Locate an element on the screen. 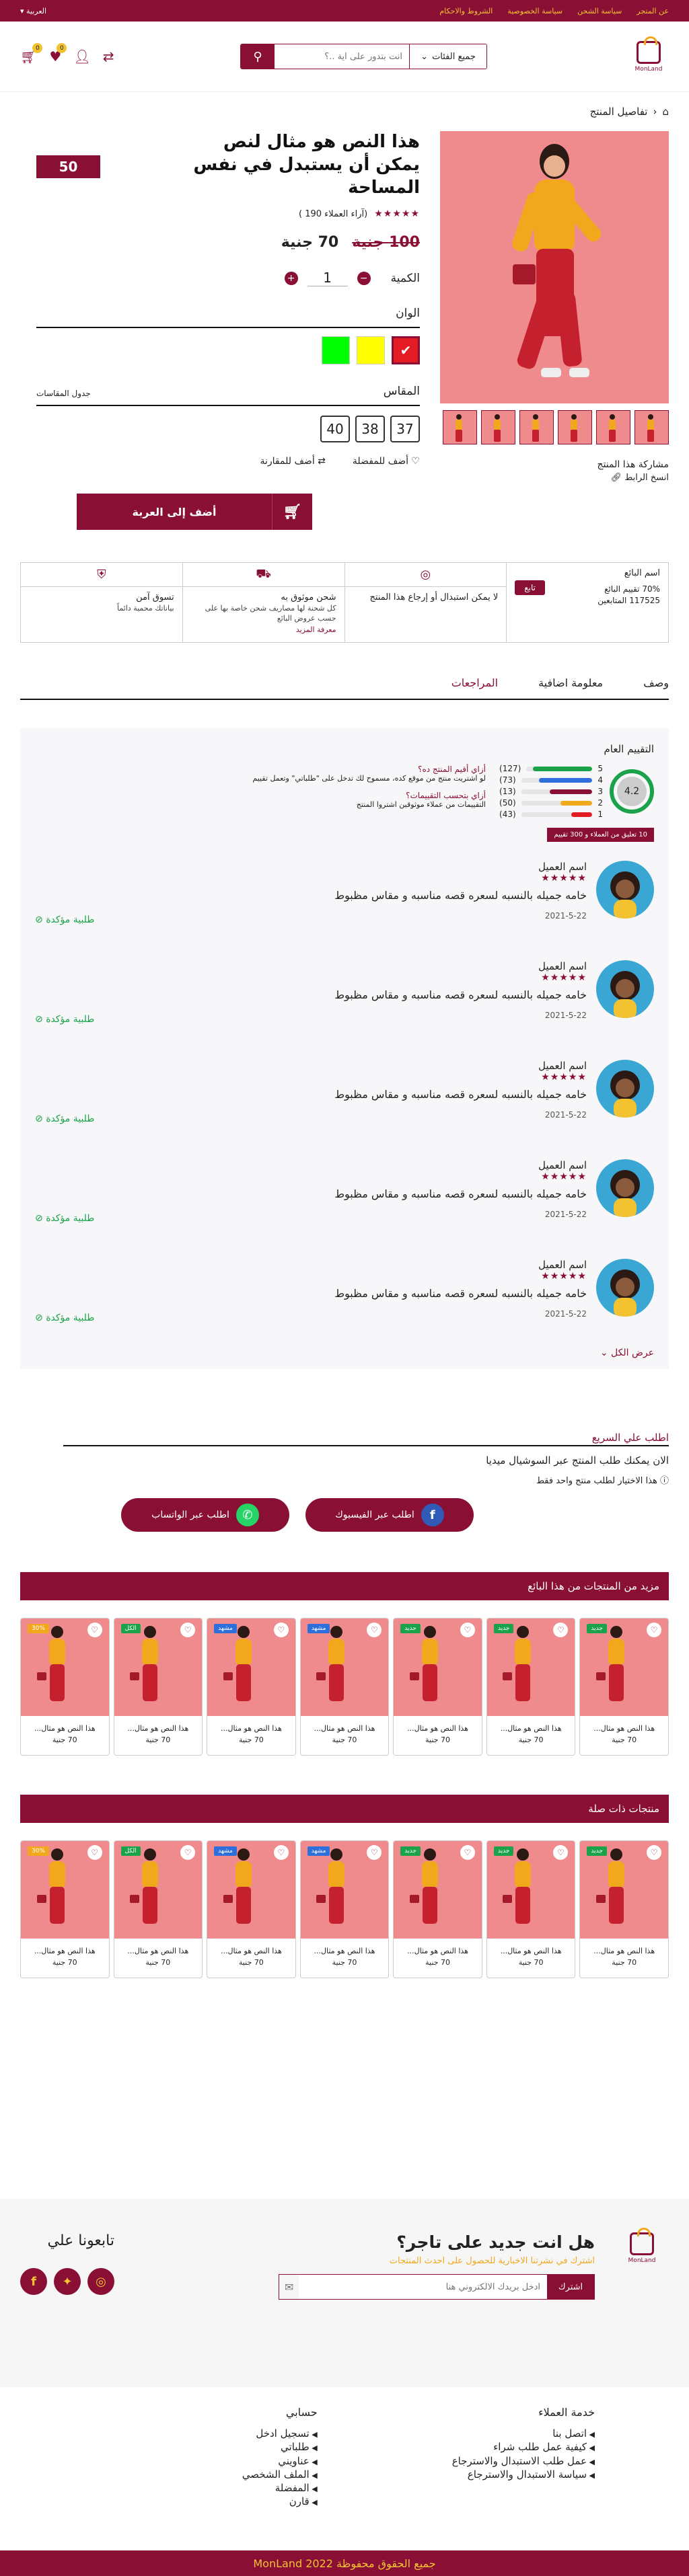  cart-icon: 🛒︎ 0 is located at coordinates (32, 54).